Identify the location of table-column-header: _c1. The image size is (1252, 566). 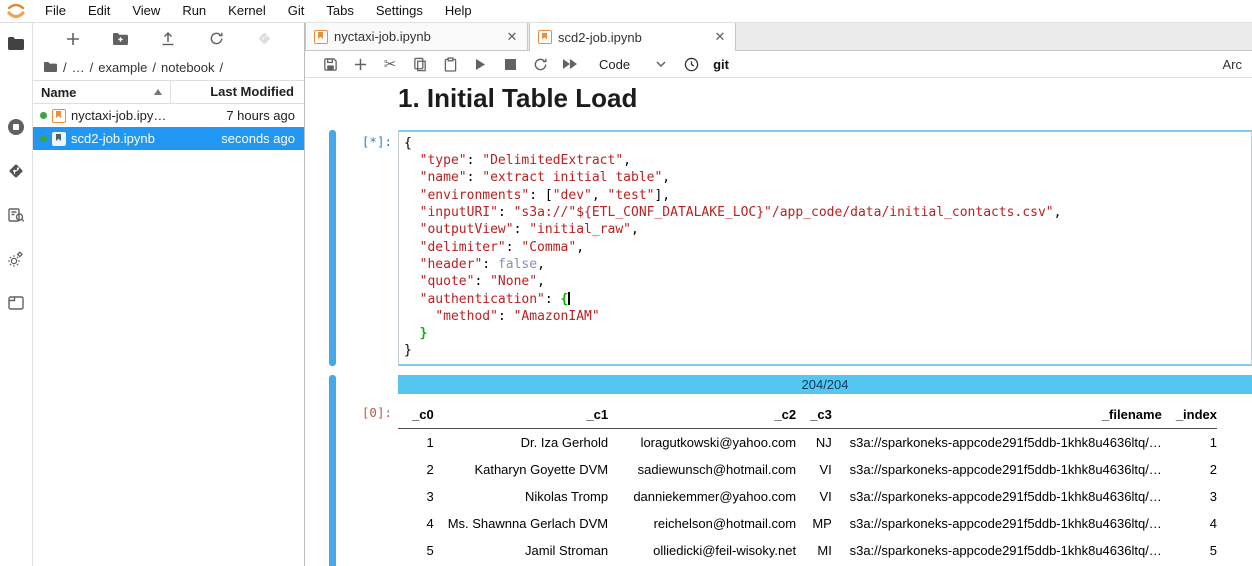
(521, 414).